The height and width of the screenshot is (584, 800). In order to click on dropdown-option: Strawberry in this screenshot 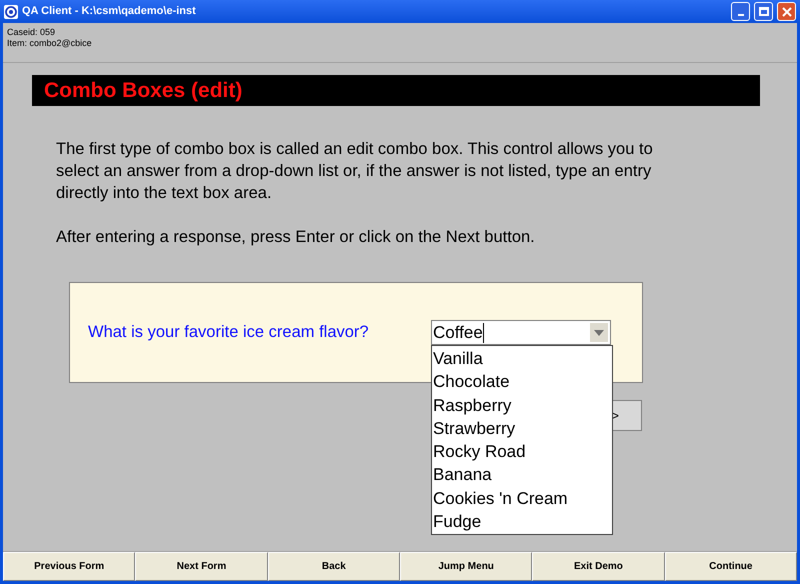, I will do `click(522, 428)`.